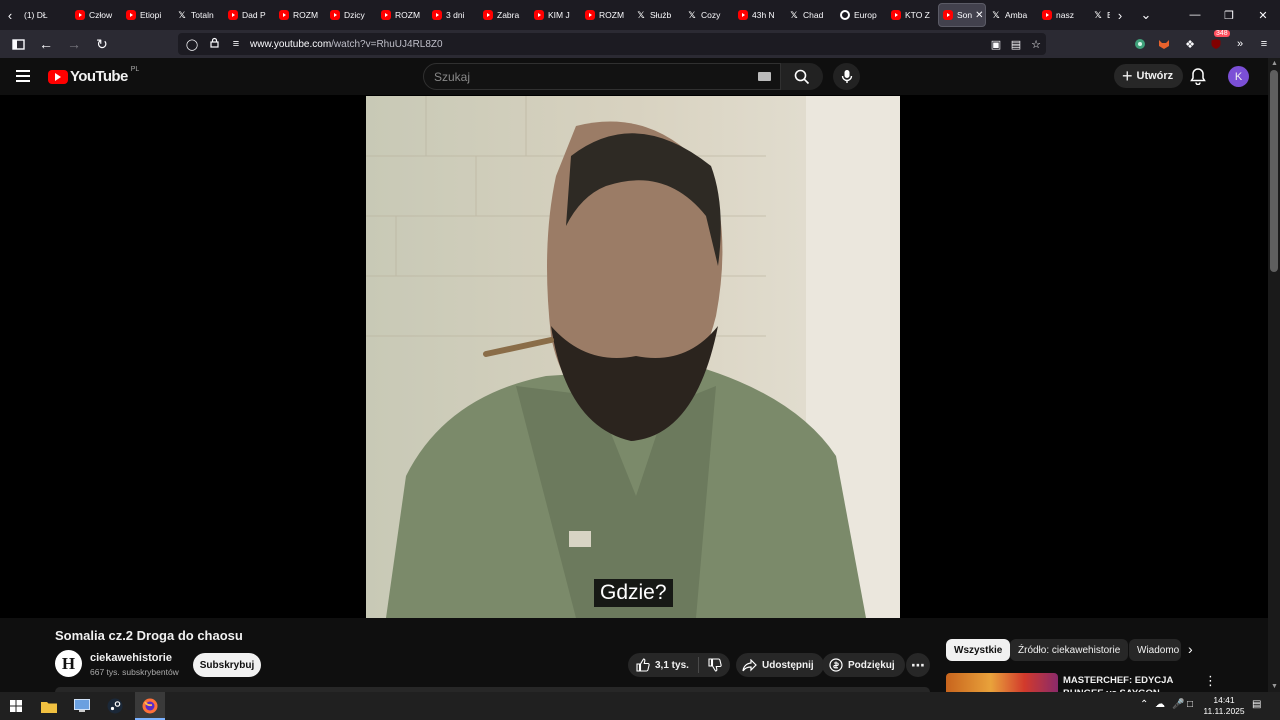 This screenshot has height=720, width=1280. Describe the element at coordinates (1146, 15) in the screenshot. I see `tab-list-menu-button: ⌄` at that location.